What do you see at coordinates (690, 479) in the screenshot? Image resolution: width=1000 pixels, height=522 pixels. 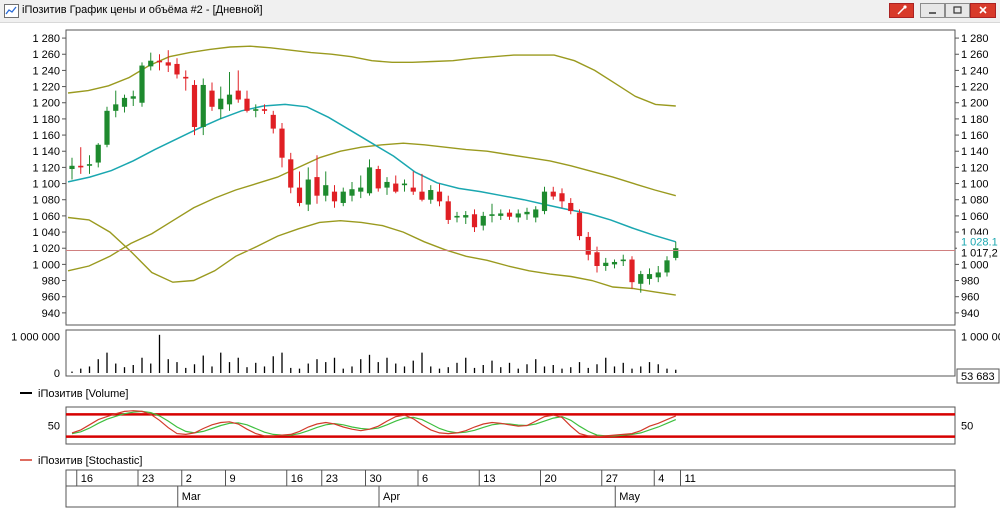 I see `day-label: 11` at bounding box center [690, 479].